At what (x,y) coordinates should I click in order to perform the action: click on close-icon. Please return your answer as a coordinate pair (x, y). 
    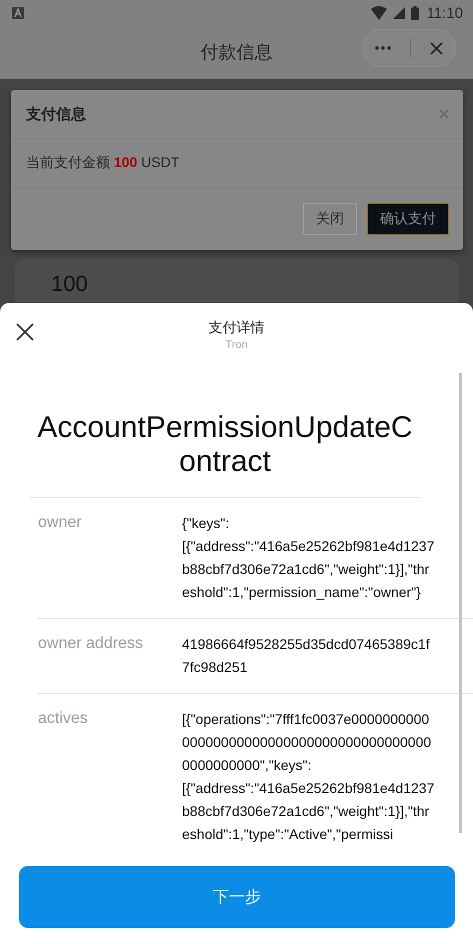
    Looking at the image, I should click on (437, 48).